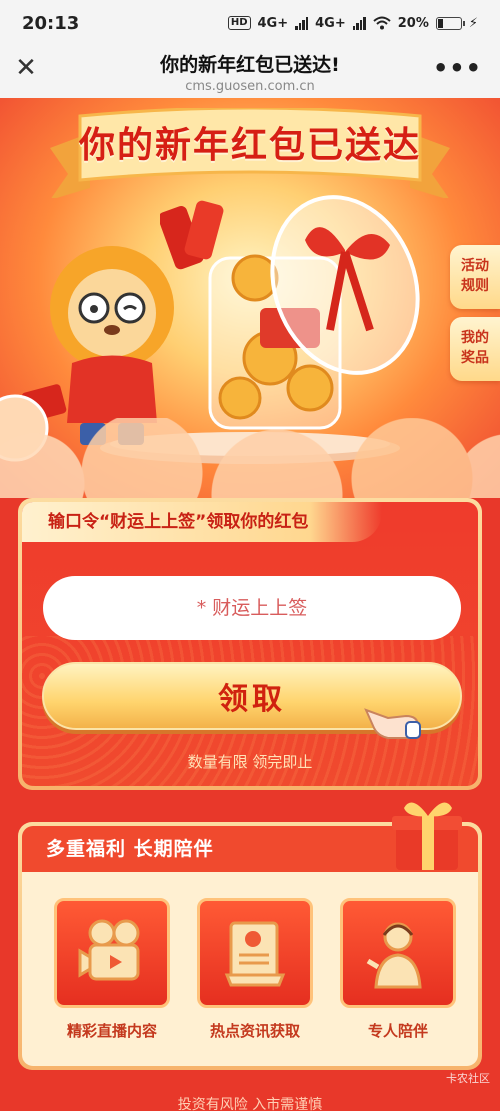  I want to click on network-label-1: 4G+, so click(273, 23).